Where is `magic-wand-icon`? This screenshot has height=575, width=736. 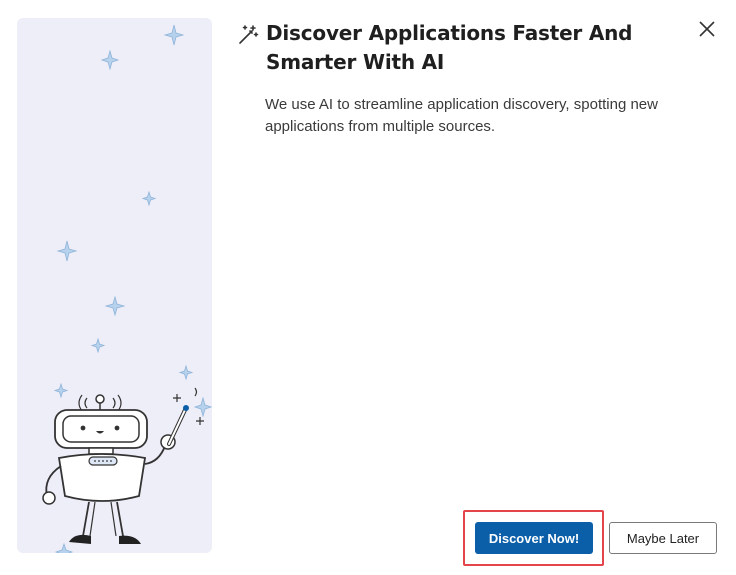
magic-wand-icon is located at coordinates (248, 35).